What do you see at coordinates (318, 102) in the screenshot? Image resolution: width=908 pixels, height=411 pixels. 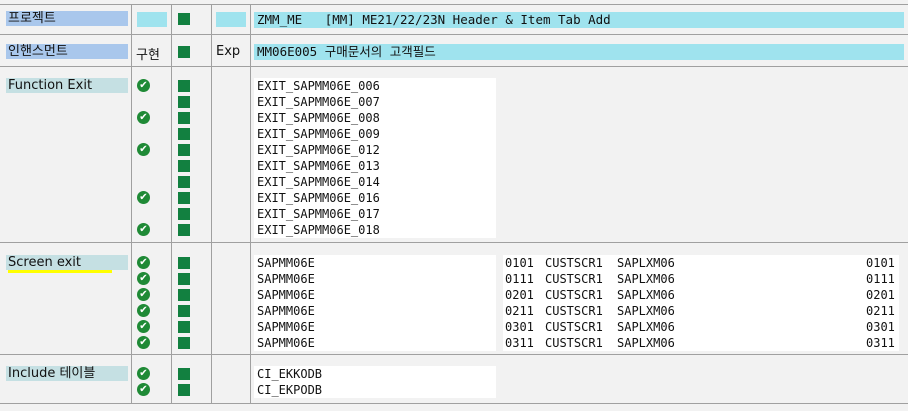 I see `function-exit-name: EXIT_SAPMM06E_007` at bounding box center [318, 102].